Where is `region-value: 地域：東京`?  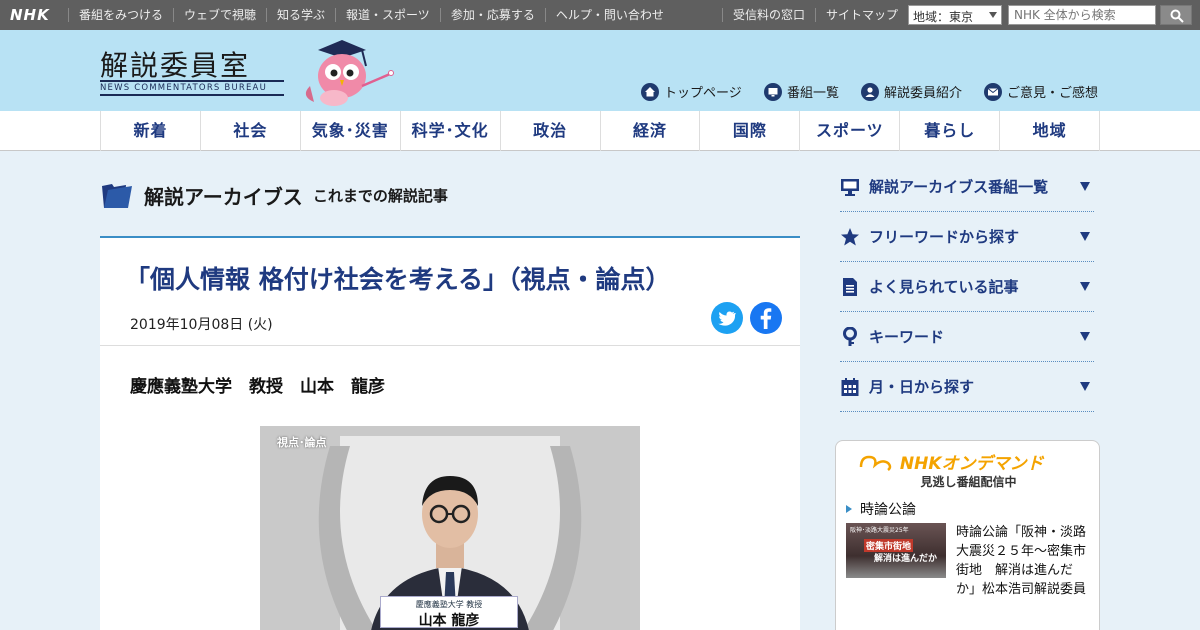 region-value: 地域：東京 is located at coordinates (943, 17).